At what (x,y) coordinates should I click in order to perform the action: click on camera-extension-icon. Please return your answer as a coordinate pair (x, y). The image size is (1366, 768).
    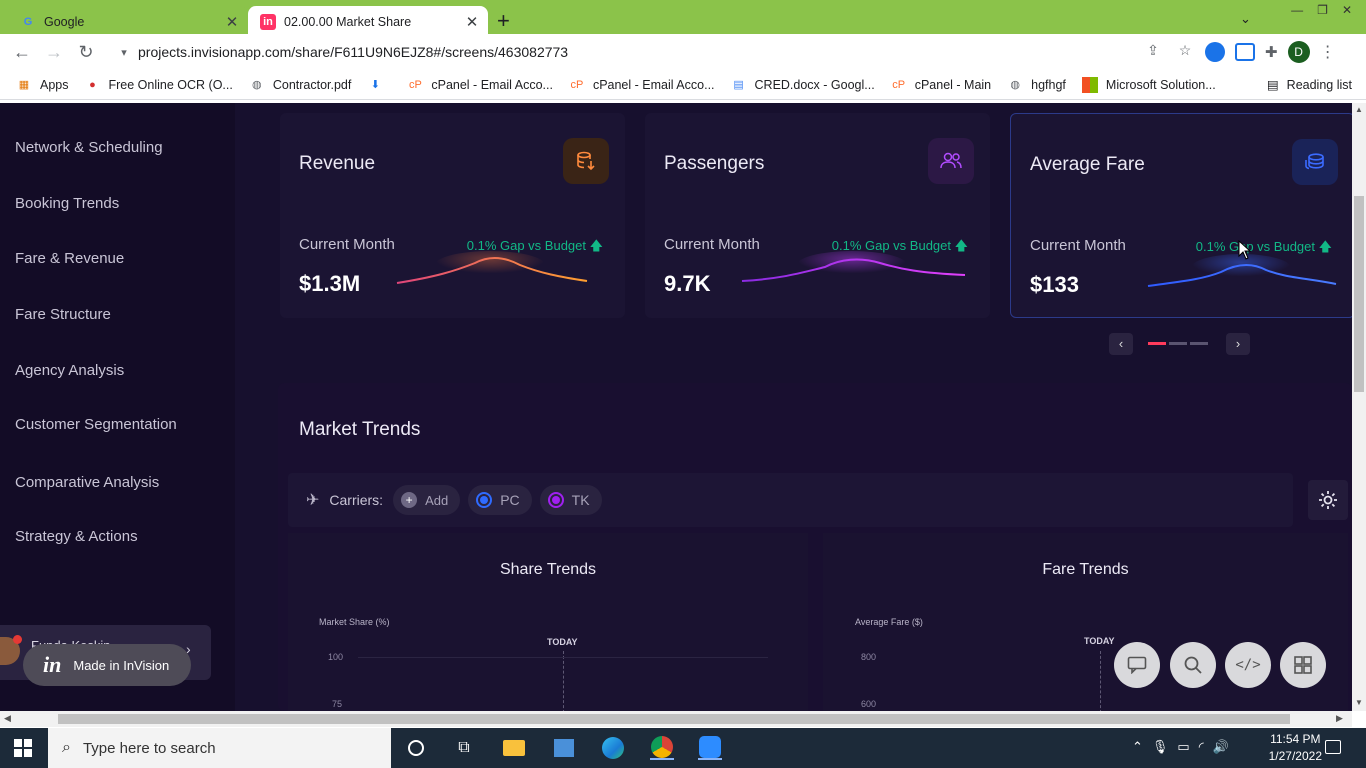
    Looking at the image, I should click on (1245, 52).